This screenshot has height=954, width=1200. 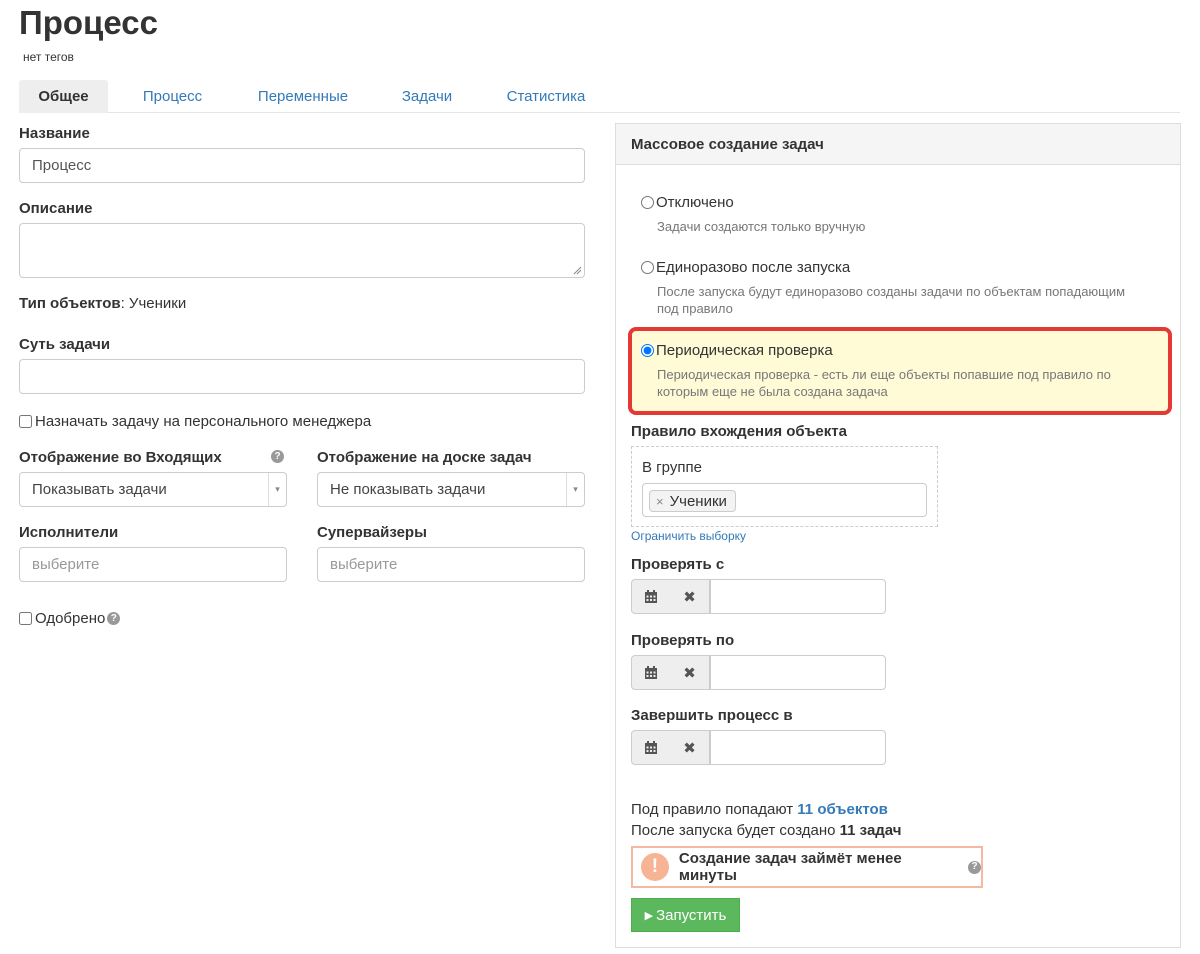 What do you see at coordinates (672, 467) in the screenshot?
I see `group-label: В группе` at bounding box center [672, 467].